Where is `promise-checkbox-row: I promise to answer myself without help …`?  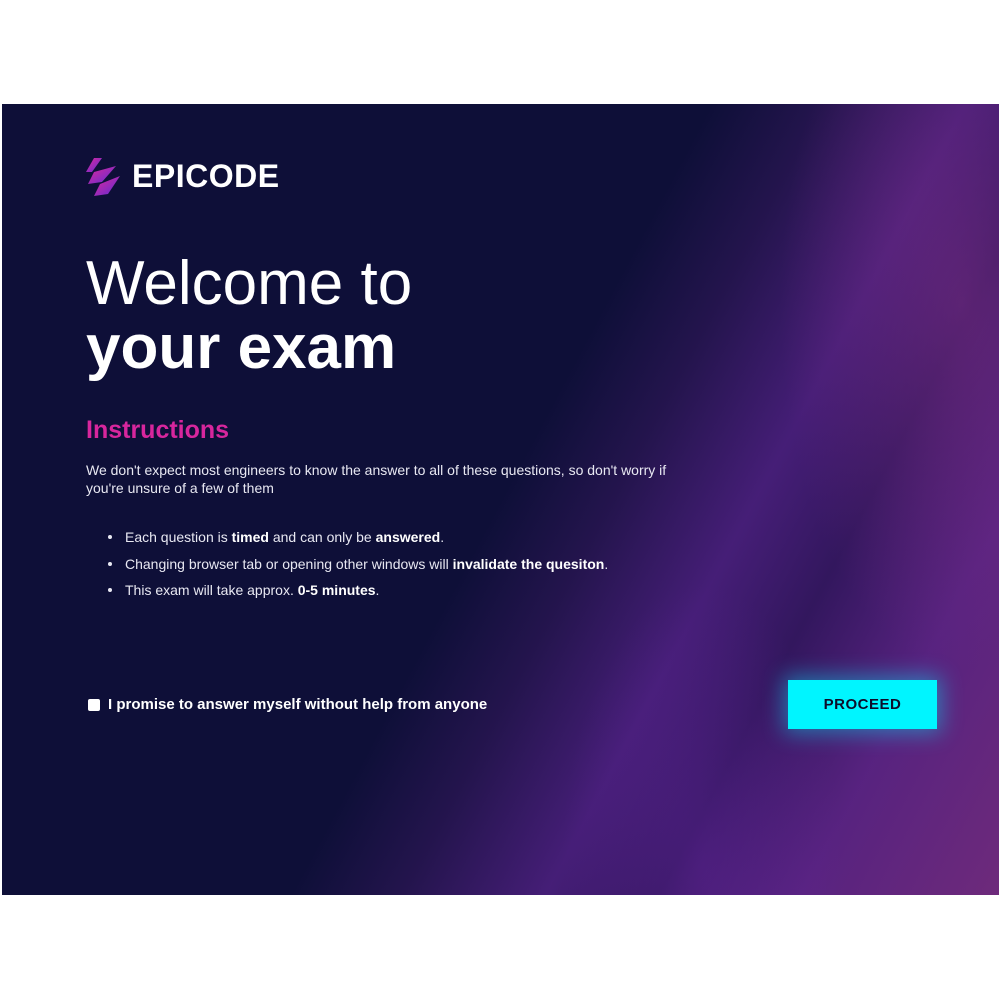 promise-checkbox-row: I promise to answer myself without help … is located at coordinates (287, 704).